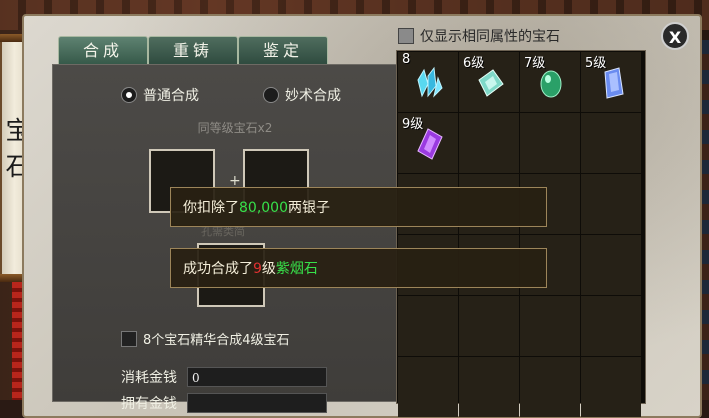 The height and width of the screenshot is (418, 709). What do you see at coordinates (218, 269) in the screenshot?
I see `success-prefix: 成功合成了` at bounding box center [218, 269].